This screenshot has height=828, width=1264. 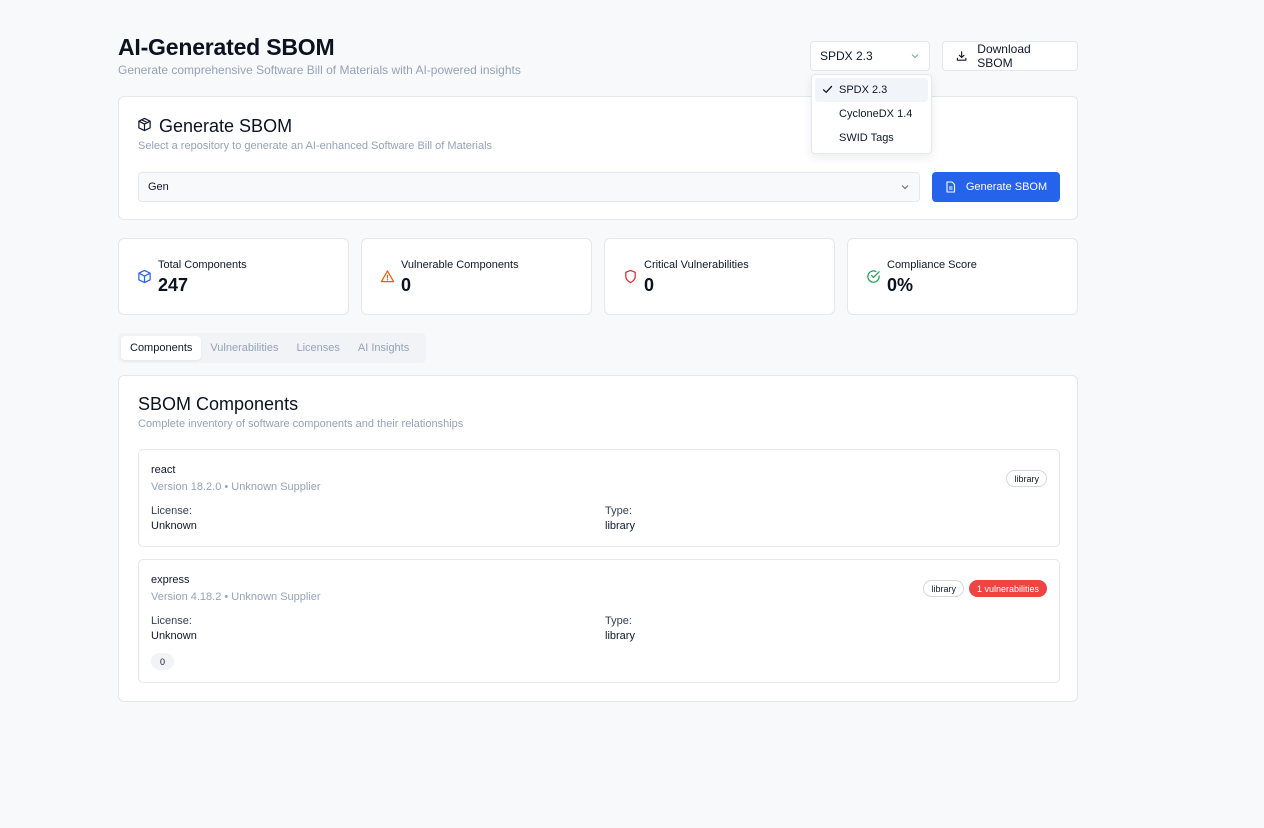 I want to click on check-circle-icon, so click(x=873, y=276).